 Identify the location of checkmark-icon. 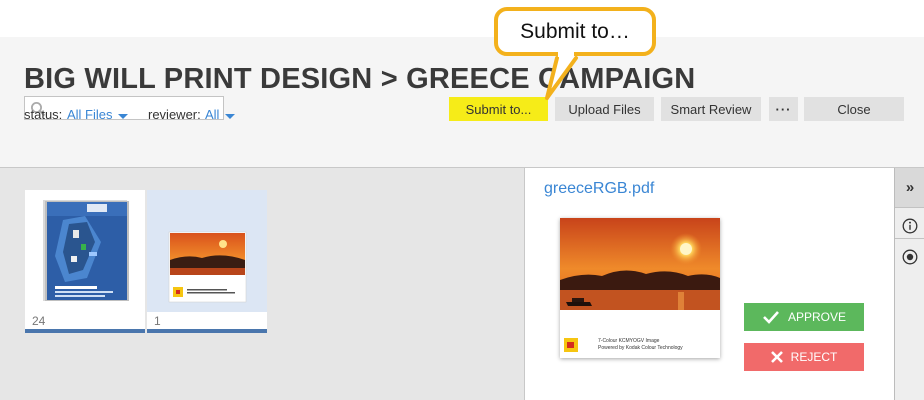
(771, 317).